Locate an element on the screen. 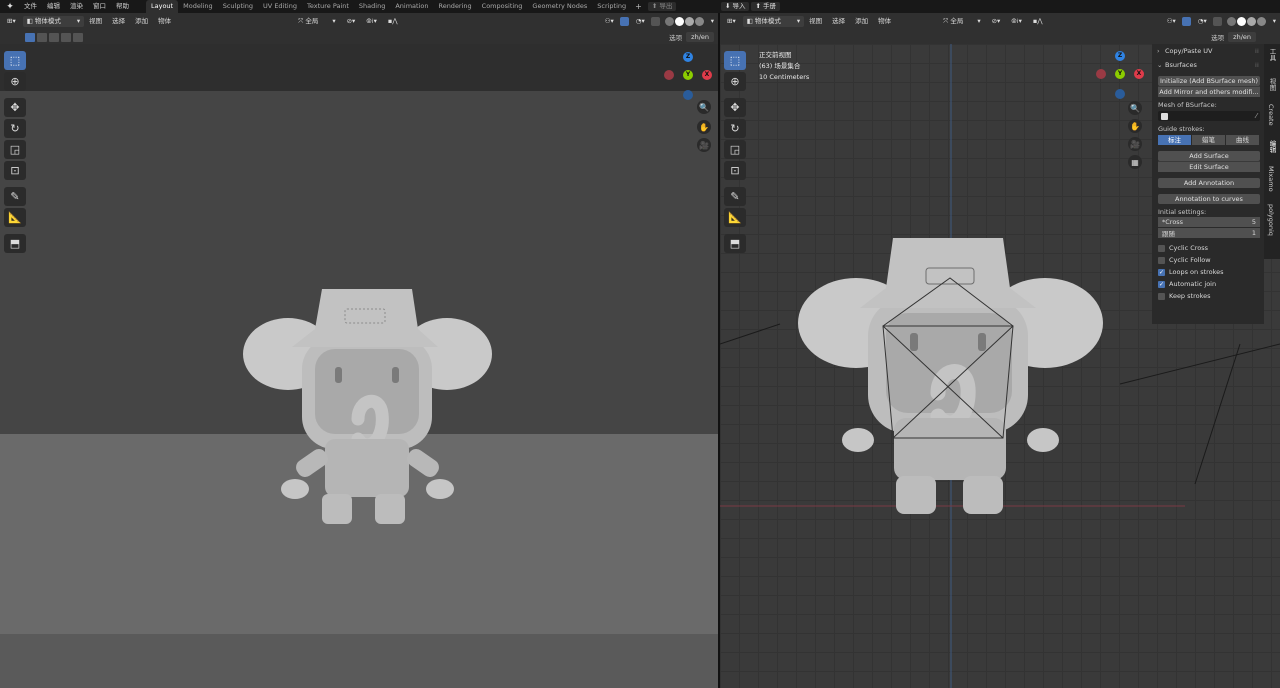 Image resolution: width=1280 pixels, height=688 pixels. shading-options-dropdown: ▾ is located at coordinates (1274, 21).